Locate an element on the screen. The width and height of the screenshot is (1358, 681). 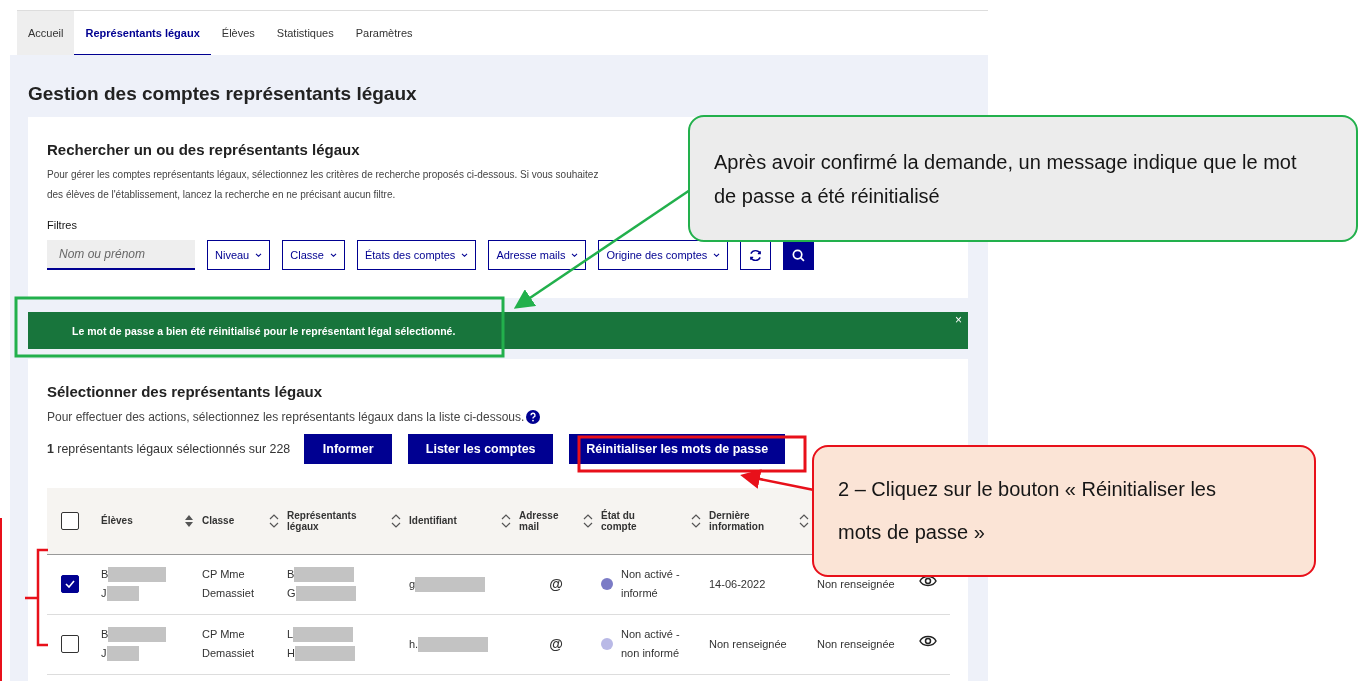
nav-tab: Accueil is located at coordinates (46, 33).